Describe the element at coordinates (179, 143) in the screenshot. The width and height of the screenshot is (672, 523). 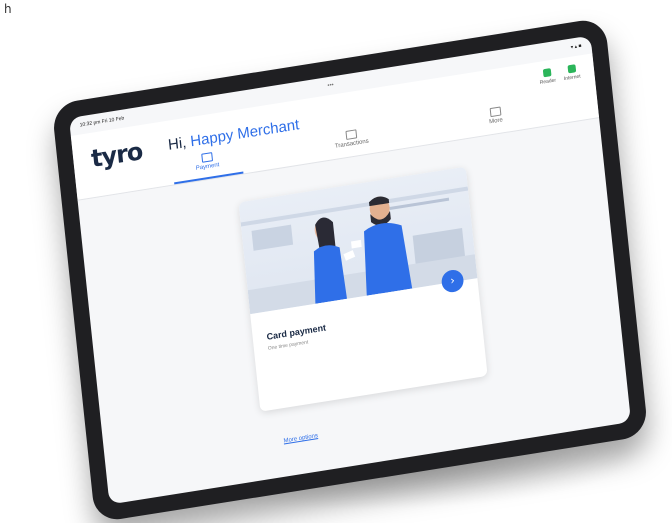
I see `greeting-prefix: Hi,` at that location.